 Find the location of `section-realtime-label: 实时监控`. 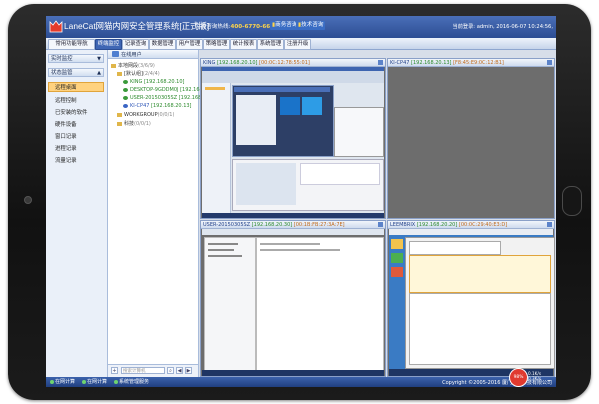

section-realtime-label: 实时监控 is located at coordinates (62, 59).